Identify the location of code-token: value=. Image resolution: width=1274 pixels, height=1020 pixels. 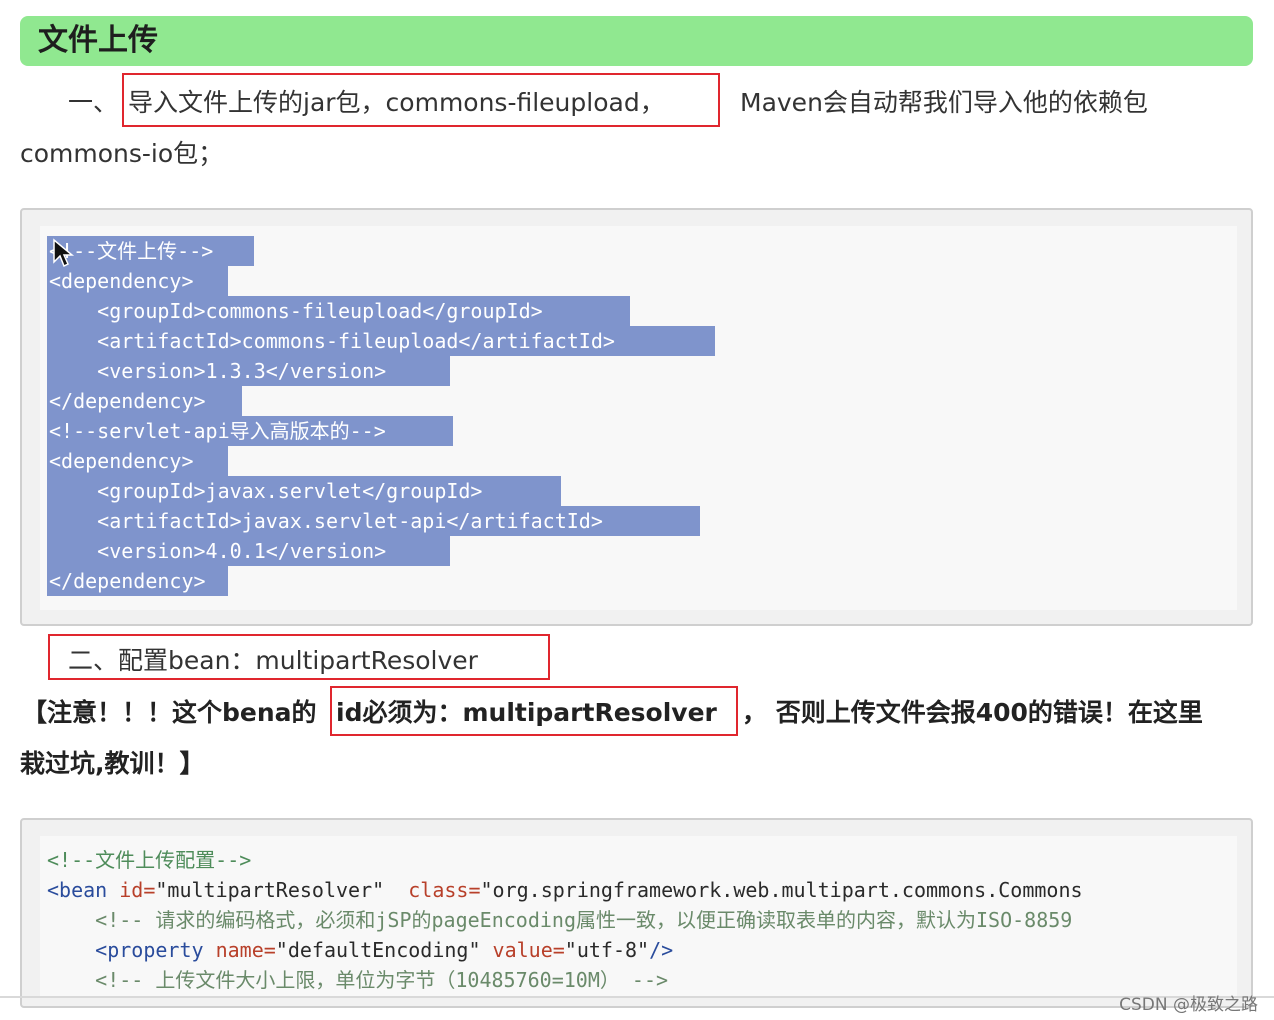
(522, 950).